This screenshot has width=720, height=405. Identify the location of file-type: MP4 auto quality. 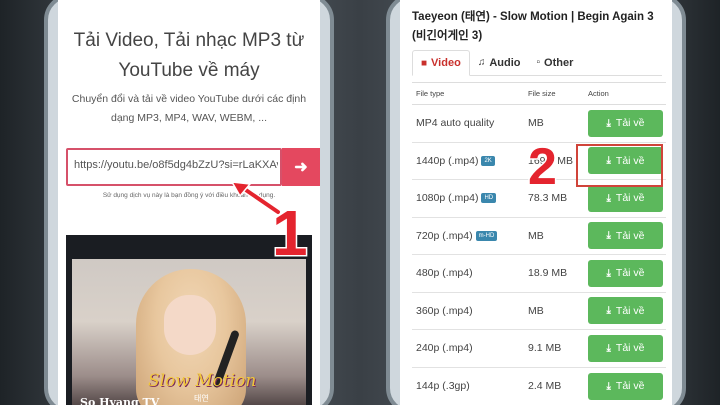
(455, 123).